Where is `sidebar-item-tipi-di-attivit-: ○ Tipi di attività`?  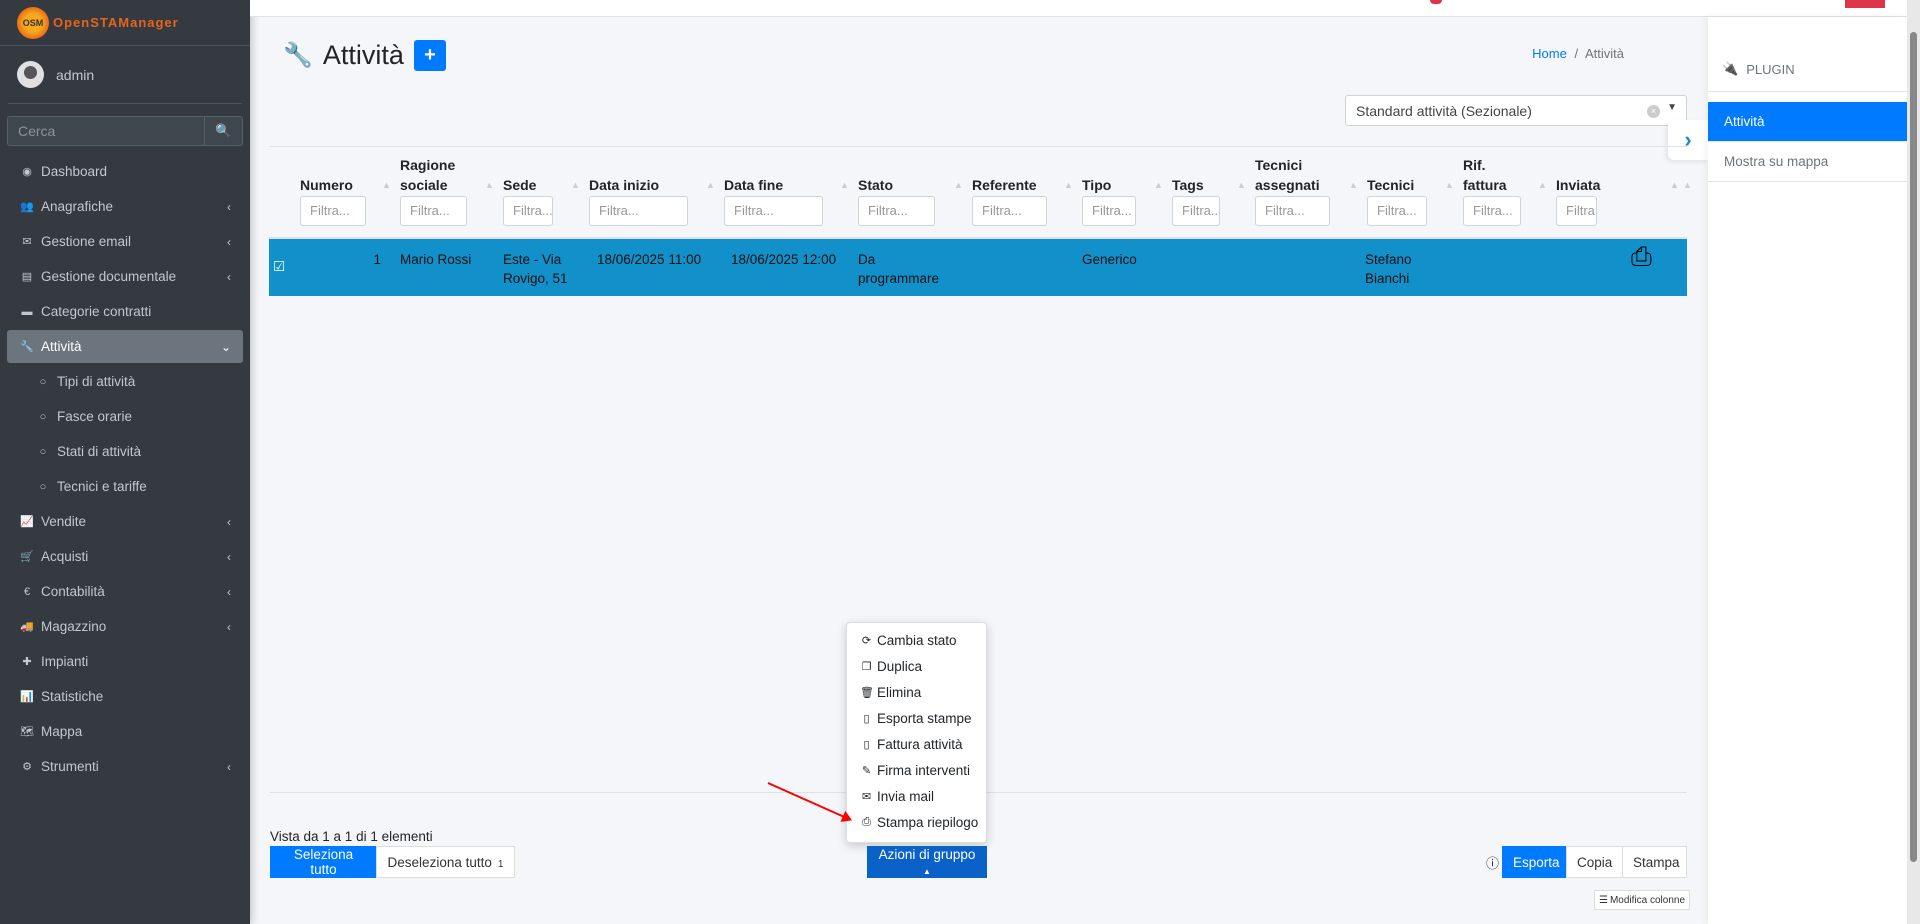
sidebar-item-tipi-di-attivit-: ○ Tipi di attività is located at coordinates (125, 381).